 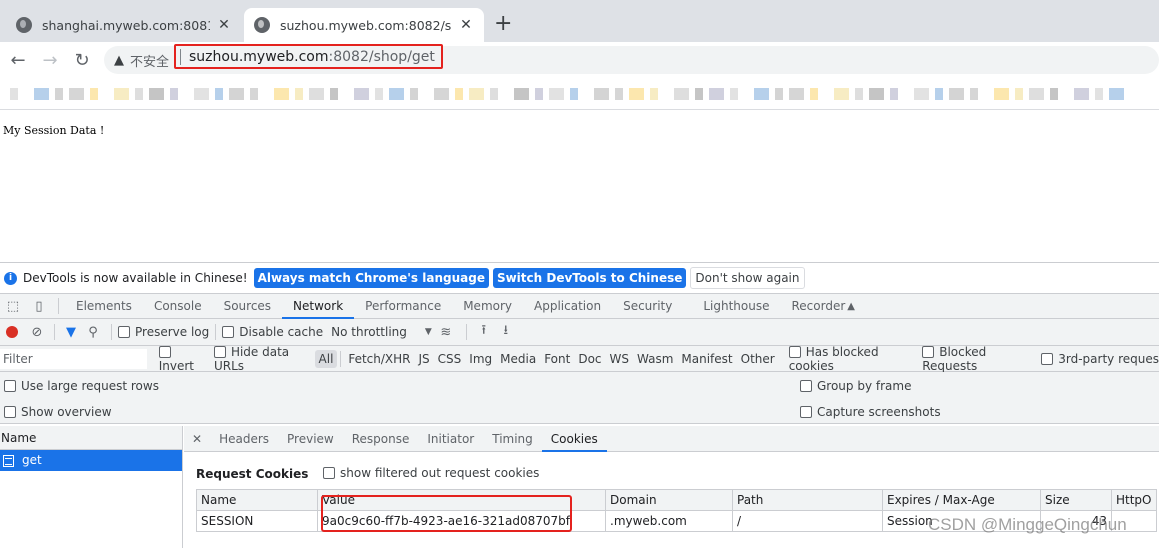 I want to click on detail-tab-headers: Headers, so click(x=244, y=439).